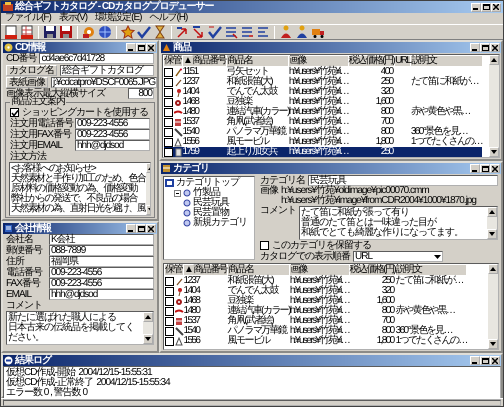 The width and height of the screenshot is (504, 407). What do you see at coordinates (206, 193) in the screenshot?
I see `tree-item: 竹製品` at bounding box center [206, 193].